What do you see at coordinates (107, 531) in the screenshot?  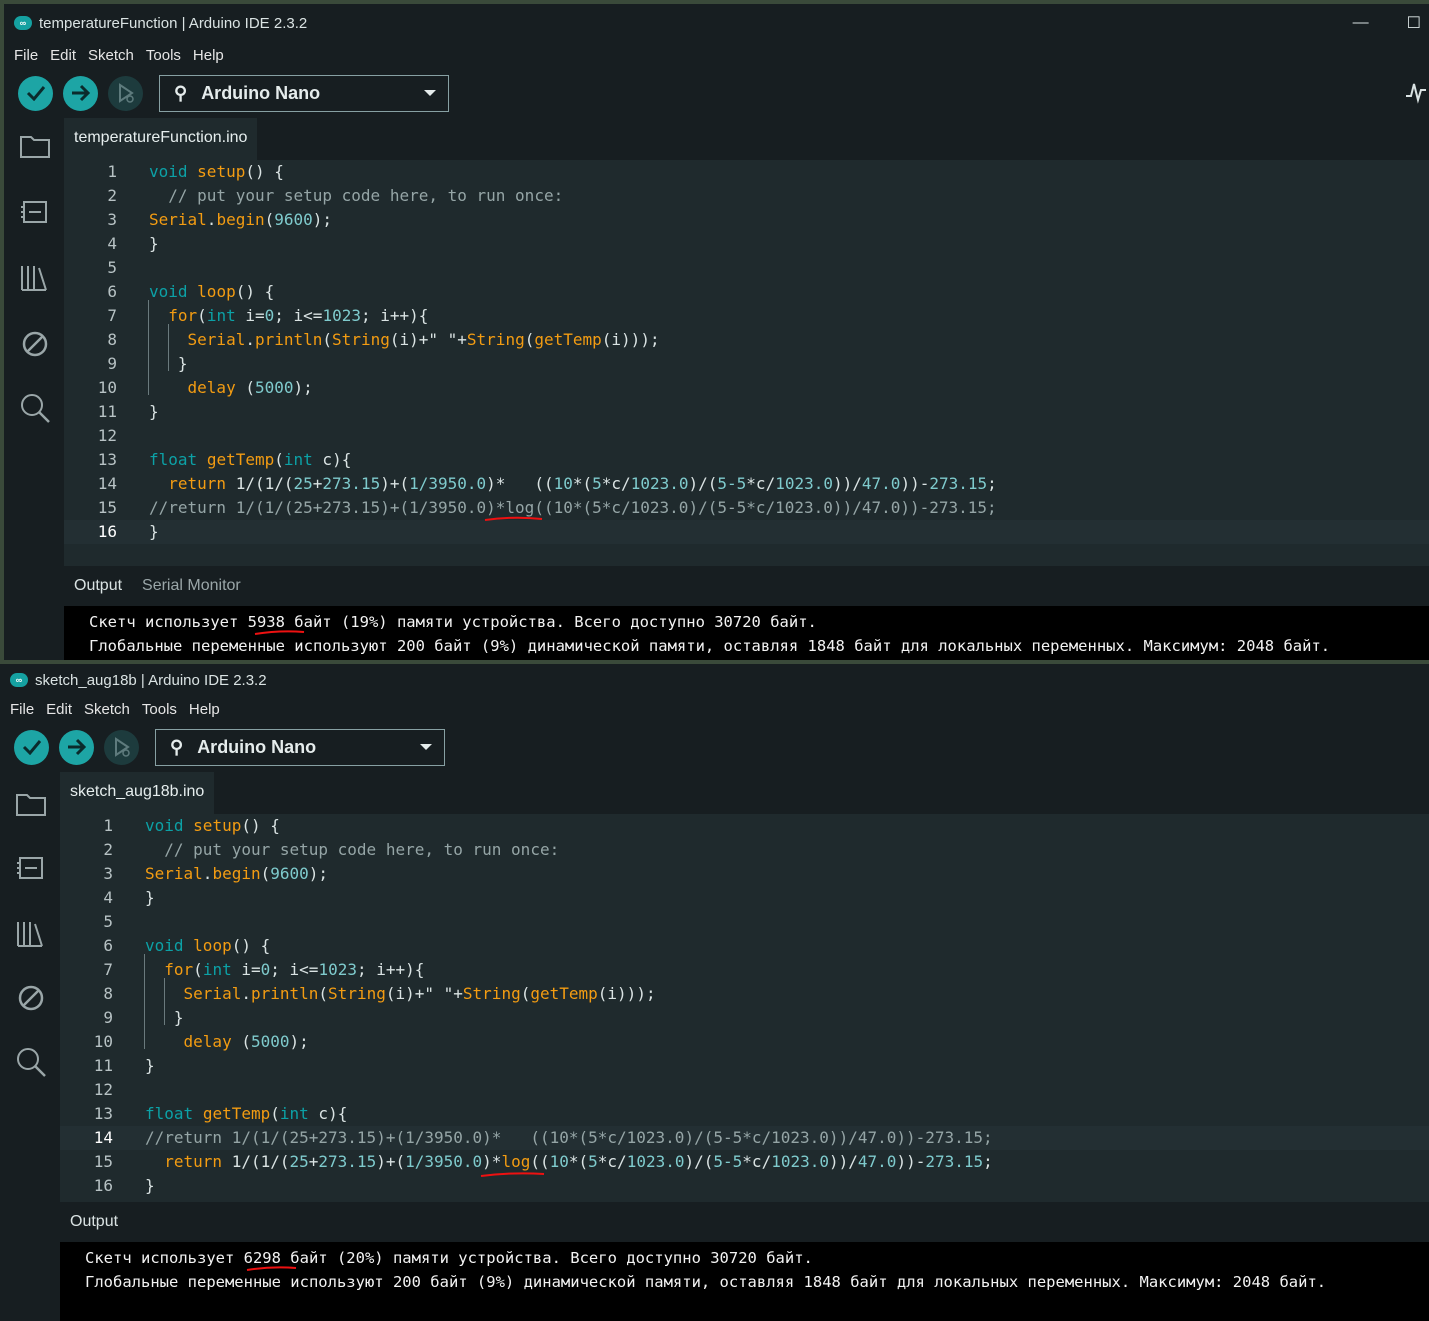 I see `line-number: 16` at bounding box center [107, 531].